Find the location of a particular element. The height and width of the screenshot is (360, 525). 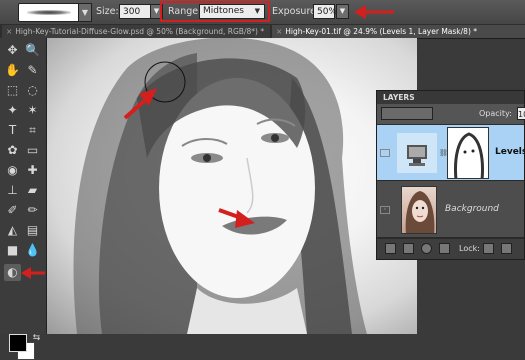

magic-wand-tool-icon: ✶ is located at coordinates (32, 110).